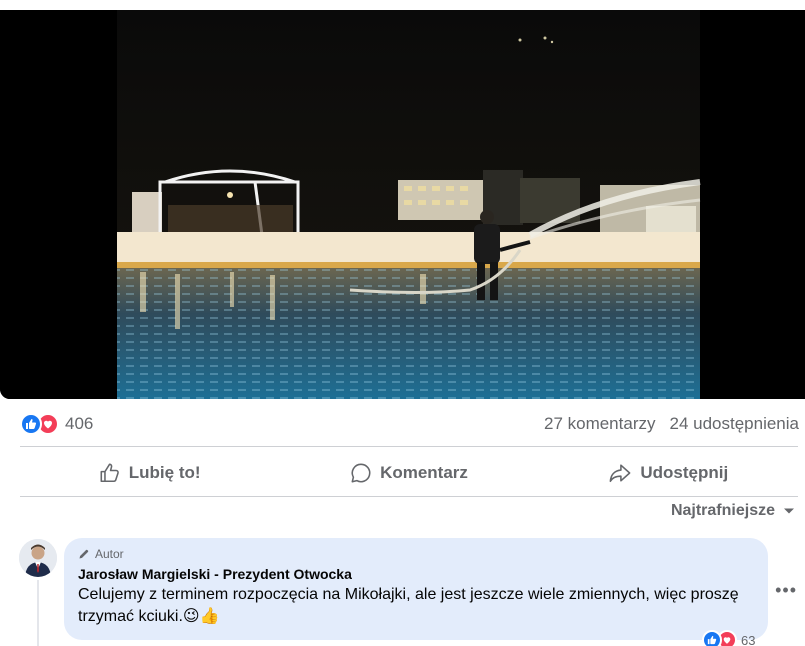  Describe the element at coordinates (789, 511) in the screenshot. I see `caret-down-icon` at that location.